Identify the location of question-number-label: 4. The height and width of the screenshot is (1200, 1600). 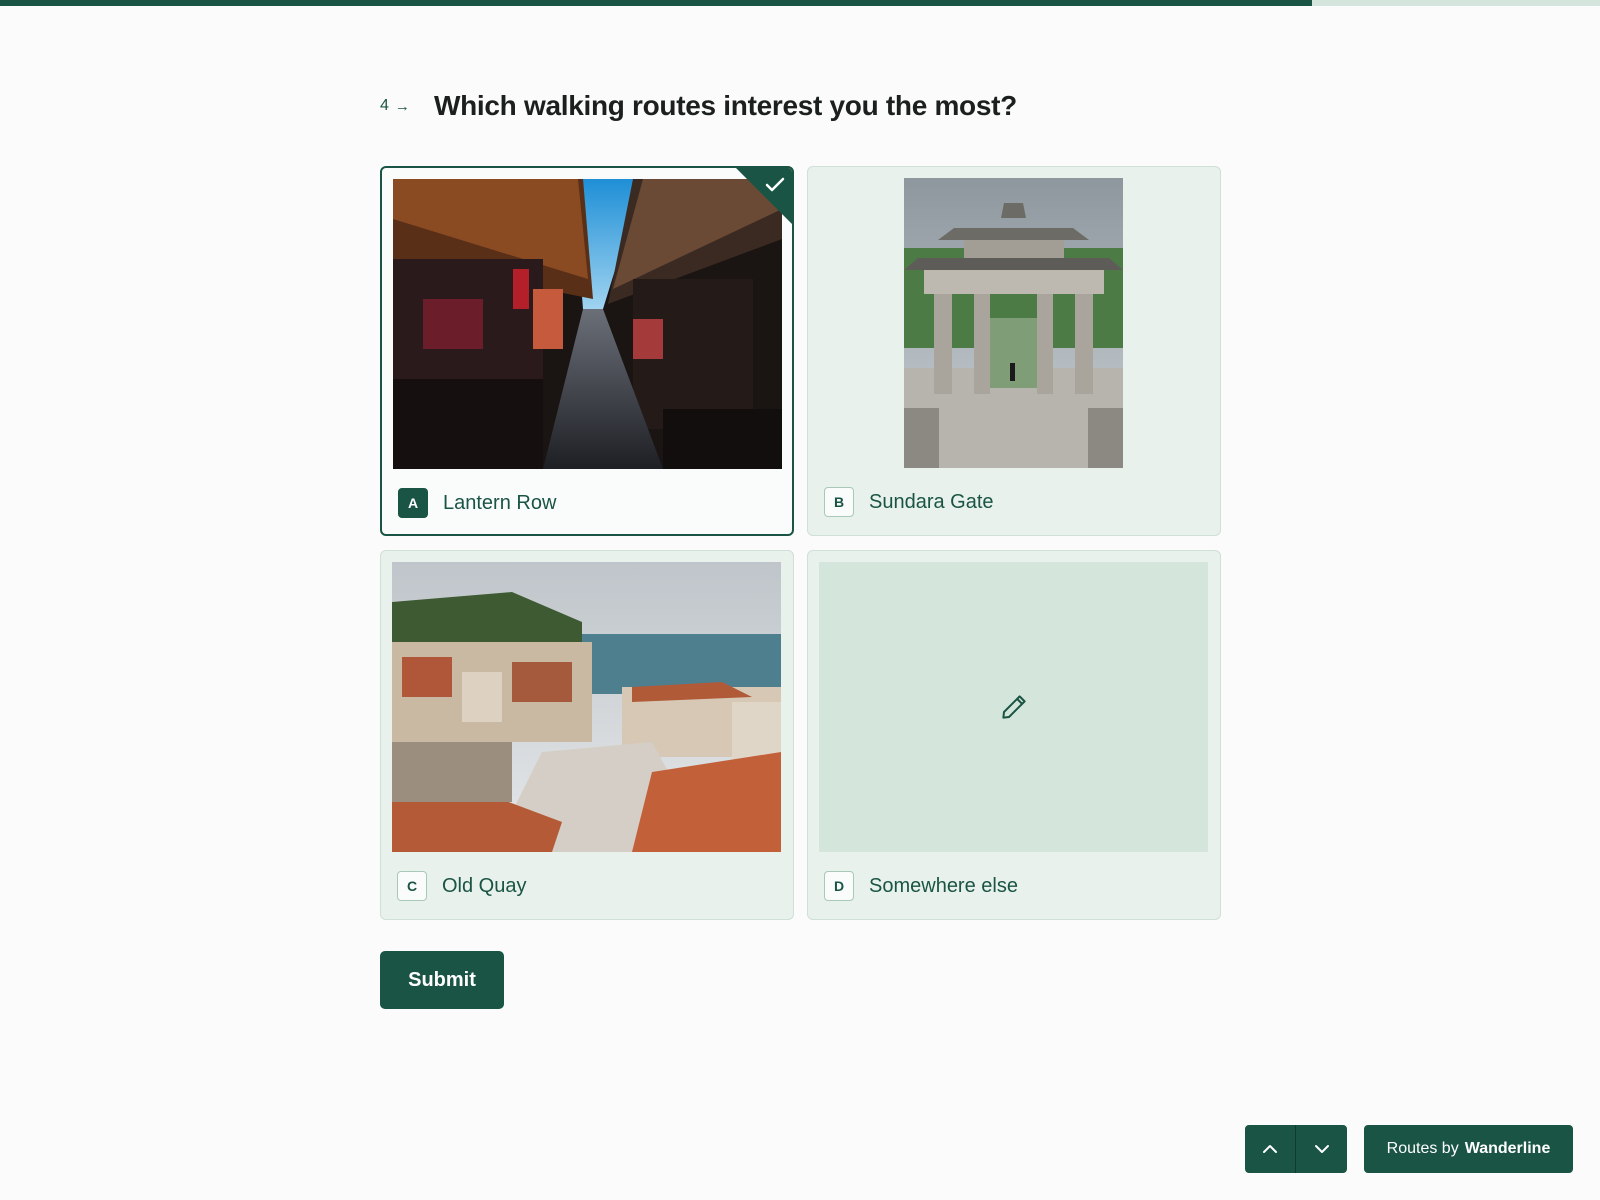
(384, 105).